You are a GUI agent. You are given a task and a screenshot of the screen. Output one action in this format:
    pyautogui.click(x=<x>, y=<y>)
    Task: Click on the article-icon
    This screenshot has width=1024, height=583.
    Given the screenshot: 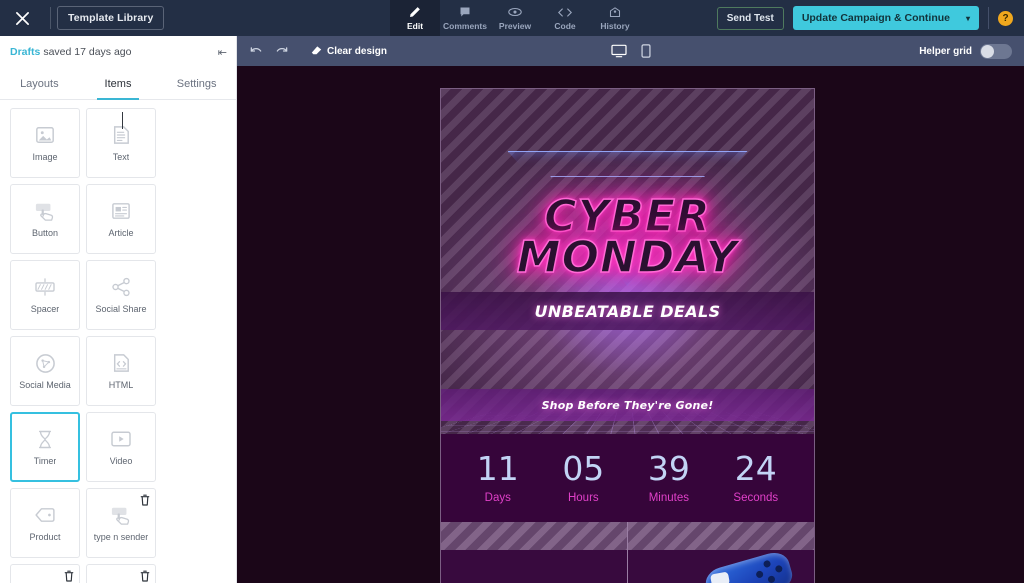 What is the action you would take?
    pyautogui.click(x=121, y=211)
    